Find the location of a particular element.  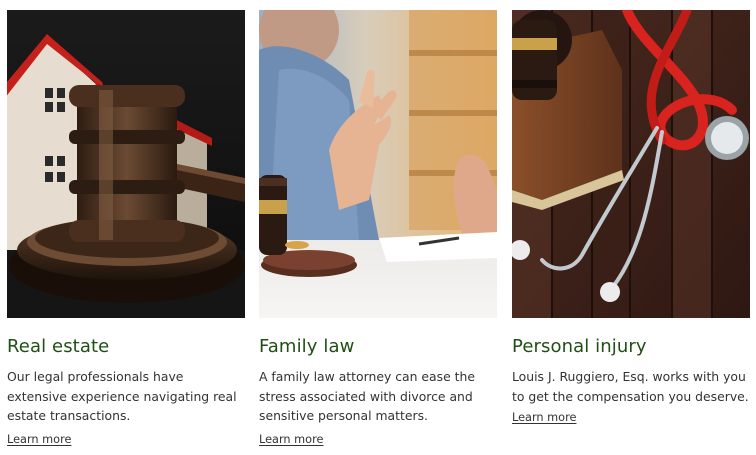

card-title: Family law is located at coordinates (307, 346).